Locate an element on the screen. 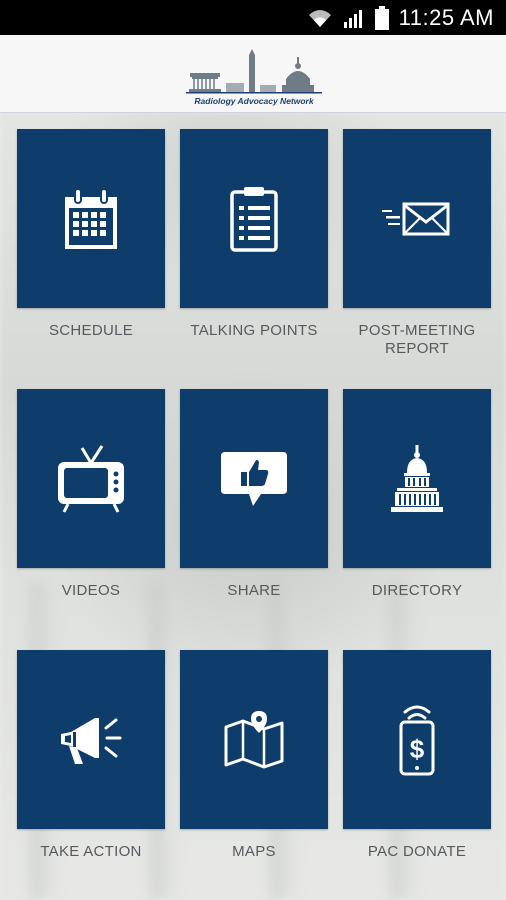  calendar-icon is located at coordinates (91, 218).